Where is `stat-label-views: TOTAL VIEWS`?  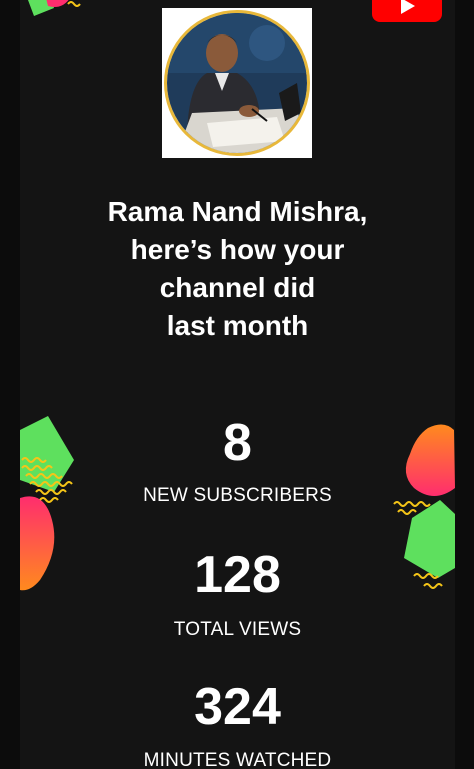
stat-label-views: TOTAL VIEWS is located at coordinates (237, 629).